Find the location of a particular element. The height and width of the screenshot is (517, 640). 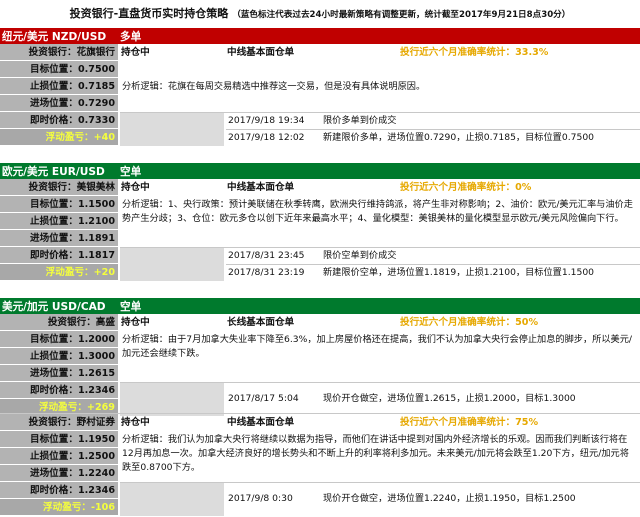

log-note: 限价多单到价成交 is located at coordinates (360, 120).